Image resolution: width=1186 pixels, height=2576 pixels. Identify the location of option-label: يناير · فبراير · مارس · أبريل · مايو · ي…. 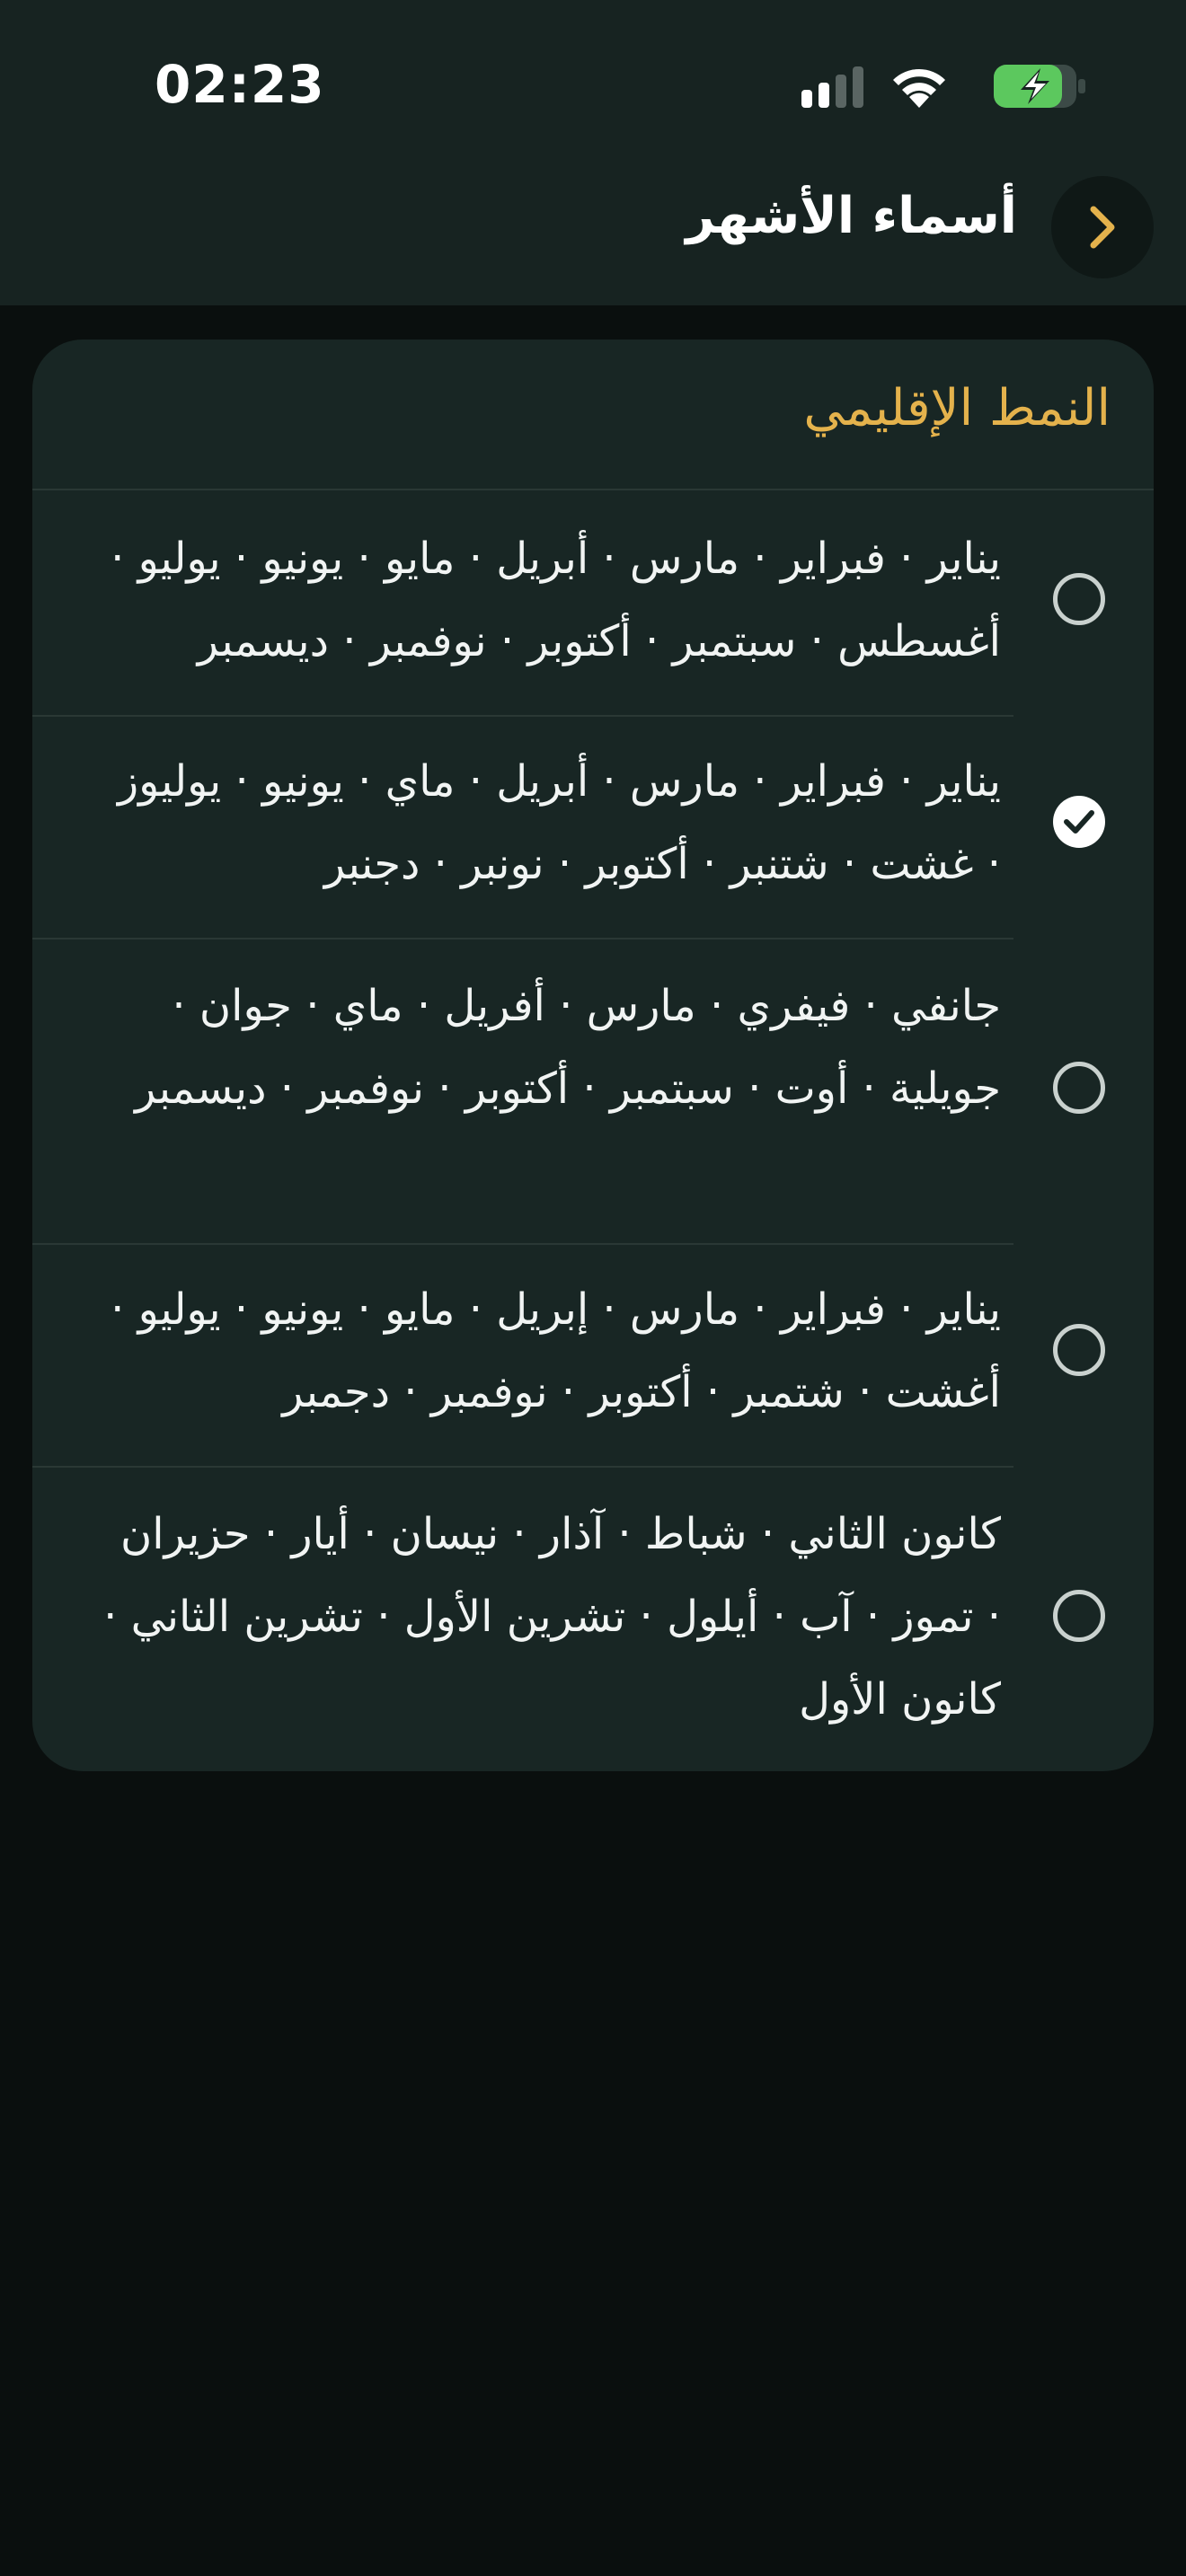
(556, 600).